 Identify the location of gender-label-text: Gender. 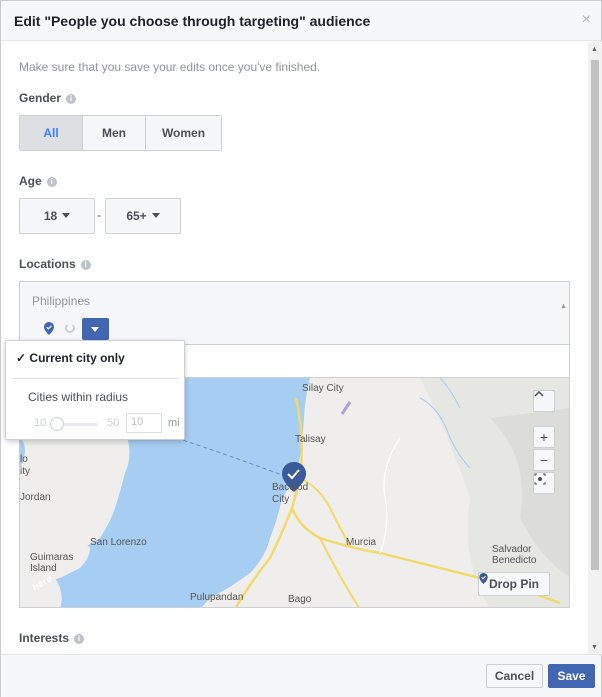
(40, 98).